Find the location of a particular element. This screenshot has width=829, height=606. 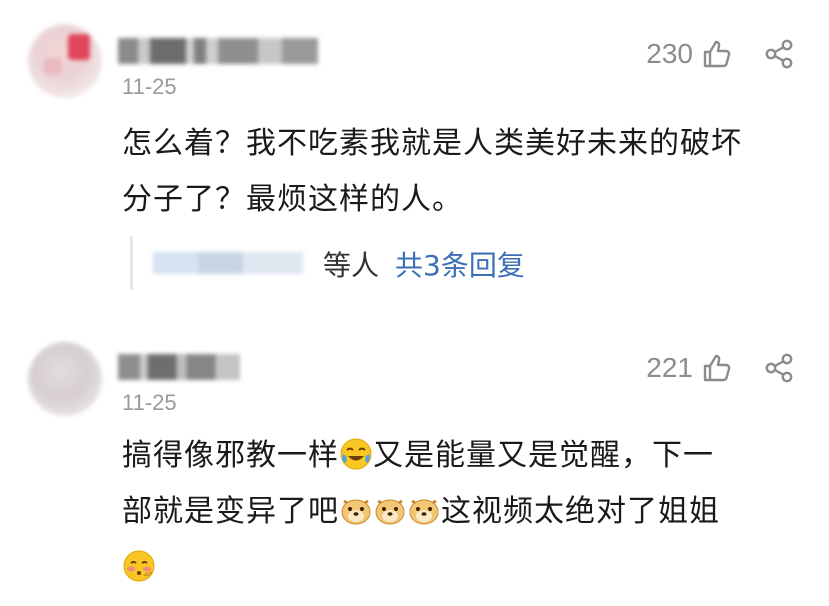

comment-actions: 221 is located at coordinates (720, 368).